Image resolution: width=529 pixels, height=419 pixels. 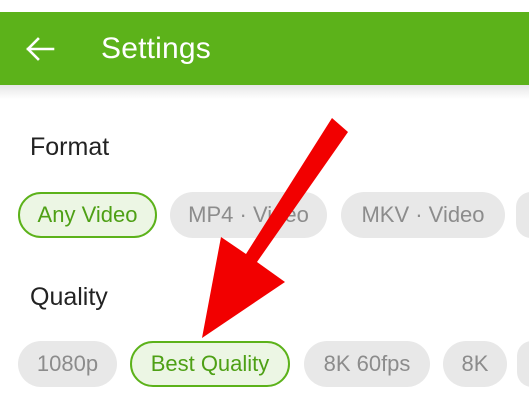 I want to click on status-bar-area, so click(x=264, y=6).